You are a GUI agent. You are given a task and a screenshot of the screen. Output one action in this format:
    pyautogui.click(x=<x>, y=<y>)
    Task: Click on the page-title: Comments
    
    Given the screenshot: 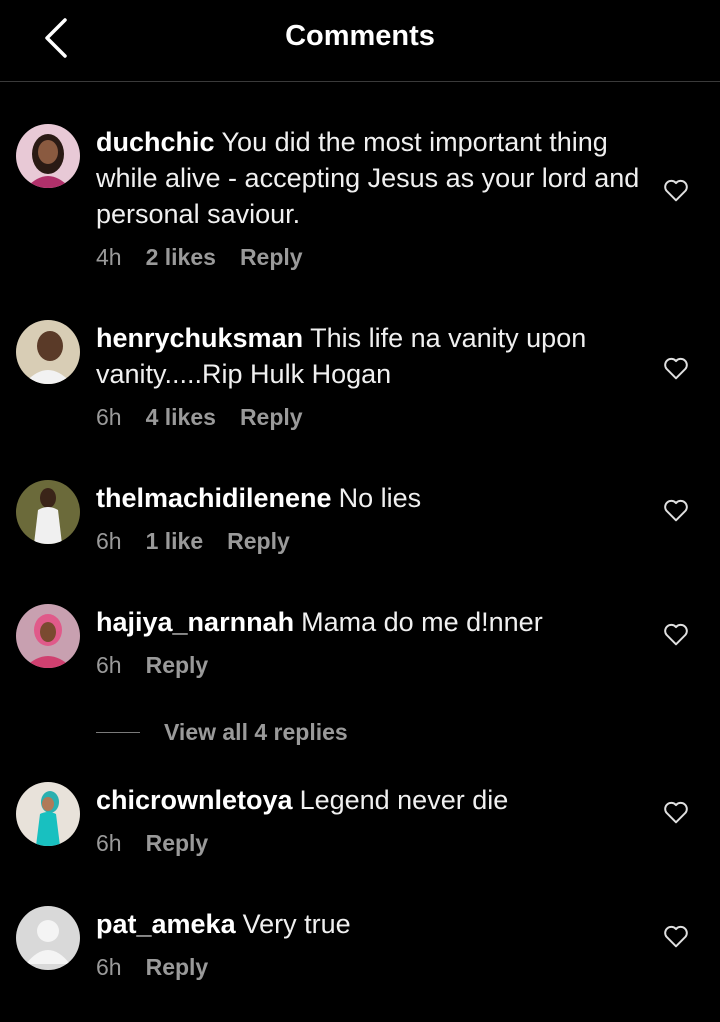 What is the action you would take?
    pyautogui.click(x=360, y=36)
    